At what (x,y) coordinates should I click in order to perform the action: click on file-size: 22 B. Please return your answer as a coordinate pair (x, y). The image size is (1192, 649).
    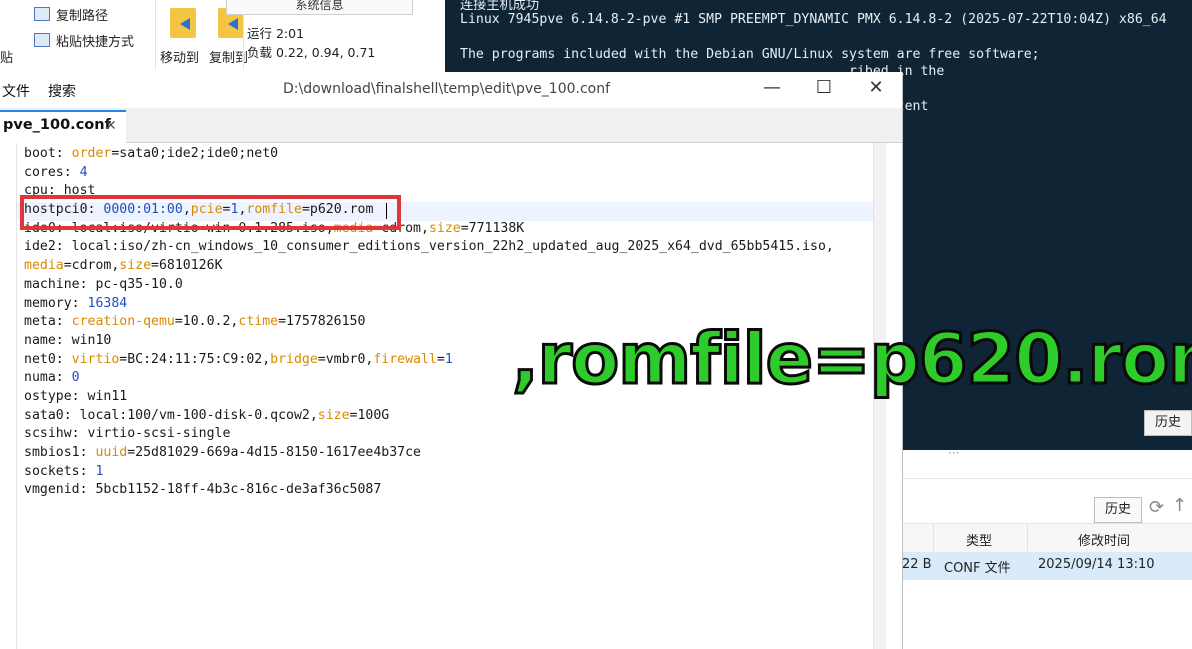
    Looking at the image, I should click on (917, 564).